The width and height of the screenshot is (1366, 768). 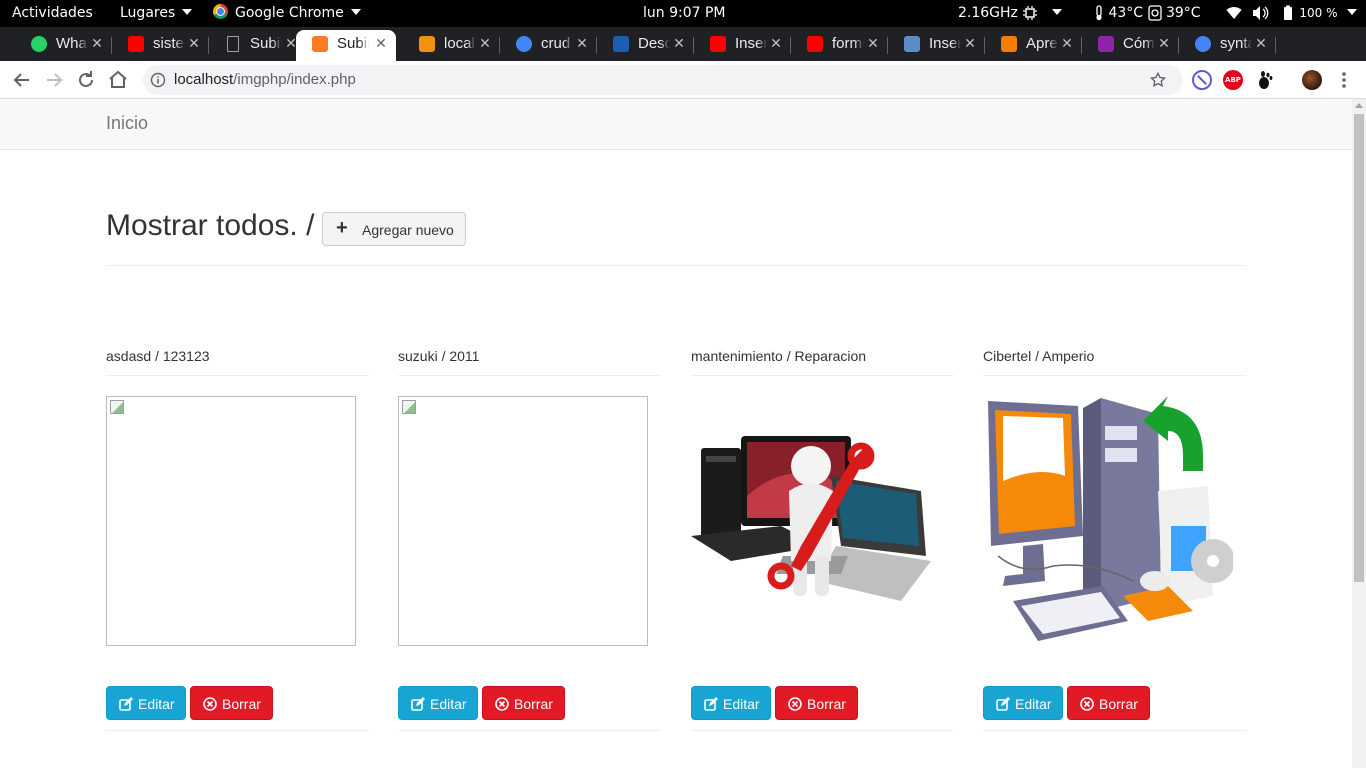 I want to click on blocker-extension-icon, so click(x=1202, y=80).